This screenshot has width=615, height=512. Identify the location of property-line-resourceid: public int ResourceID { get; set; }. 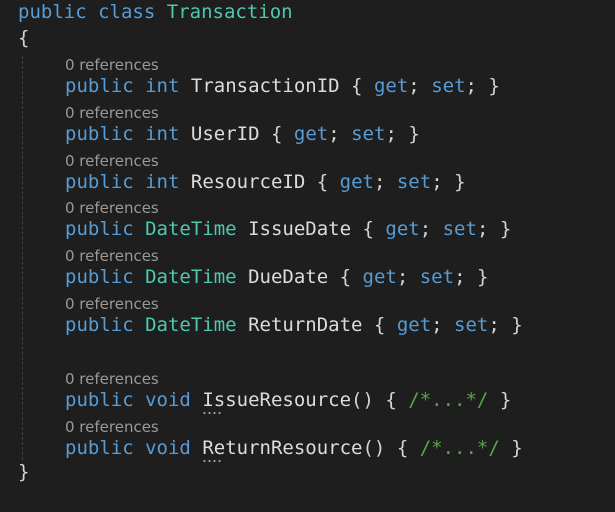
(265, 182).